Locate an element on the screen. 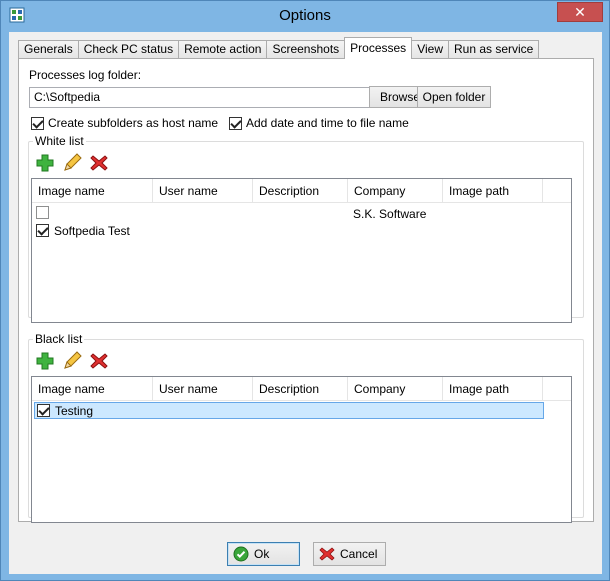  tab-processes: Processes is located at coordinates (378, 48).